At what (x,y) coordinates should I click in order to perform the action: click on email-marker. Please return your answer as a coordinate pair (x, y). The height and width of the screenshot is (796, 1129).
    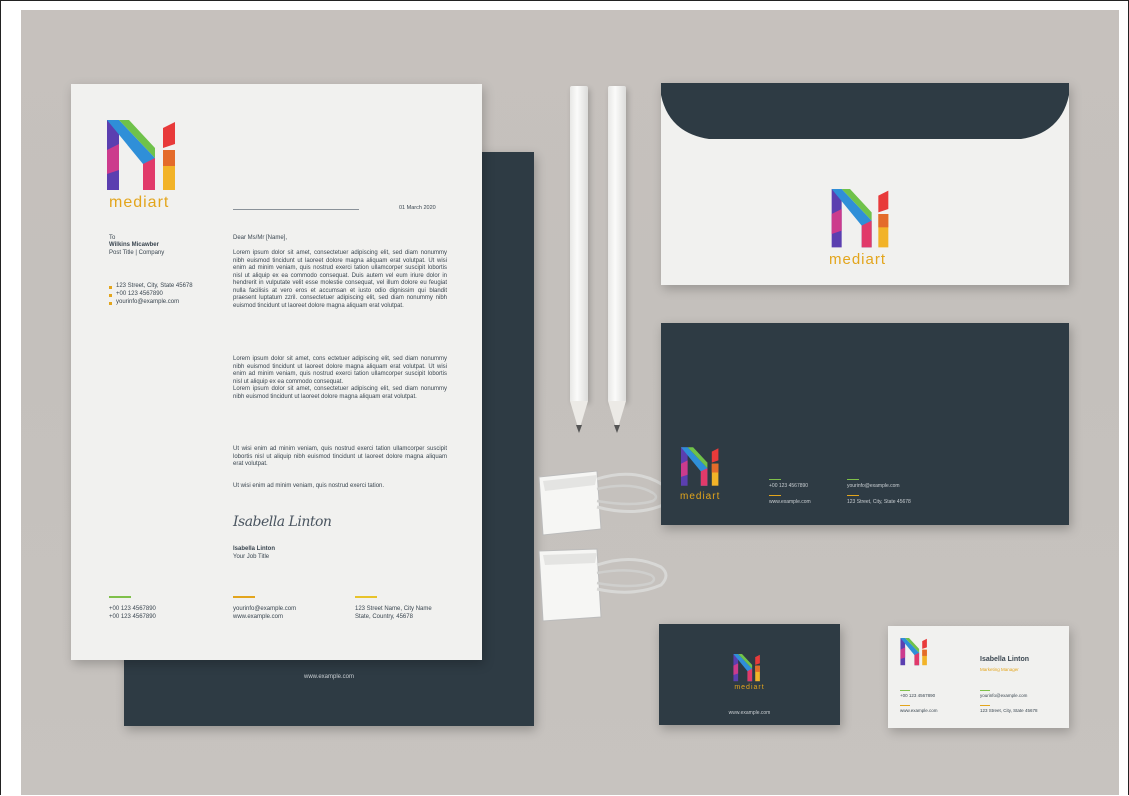
    Looking at the image, I should click on (110, 303).